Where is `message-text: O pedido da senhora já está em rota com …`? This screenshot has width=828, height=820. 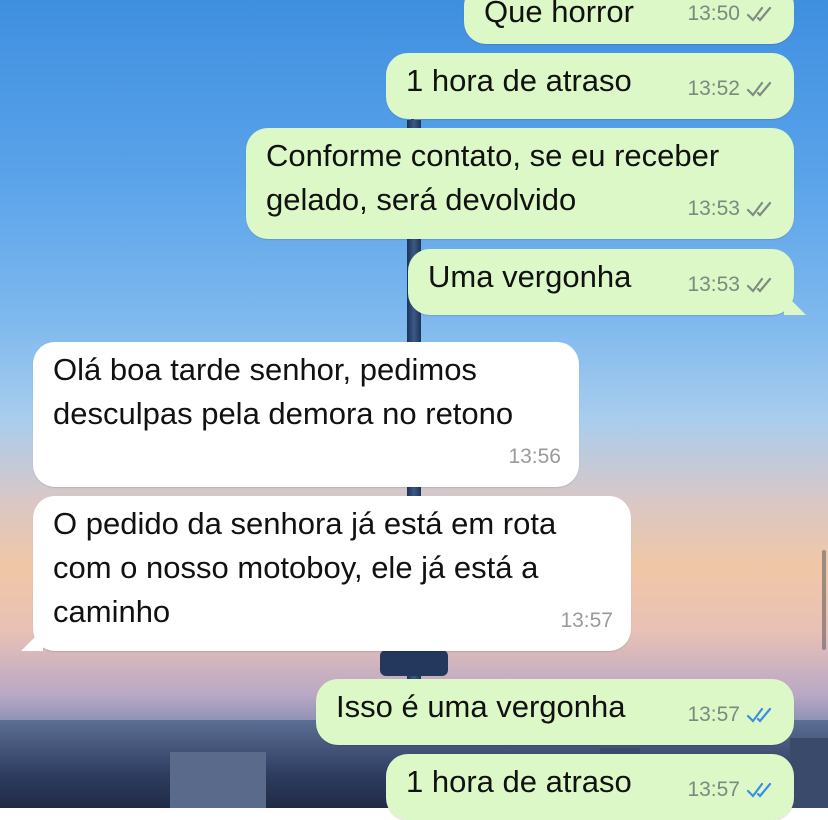
message-text: O pedido da senhora já está em rota com … is located at coordinates (305, 567).